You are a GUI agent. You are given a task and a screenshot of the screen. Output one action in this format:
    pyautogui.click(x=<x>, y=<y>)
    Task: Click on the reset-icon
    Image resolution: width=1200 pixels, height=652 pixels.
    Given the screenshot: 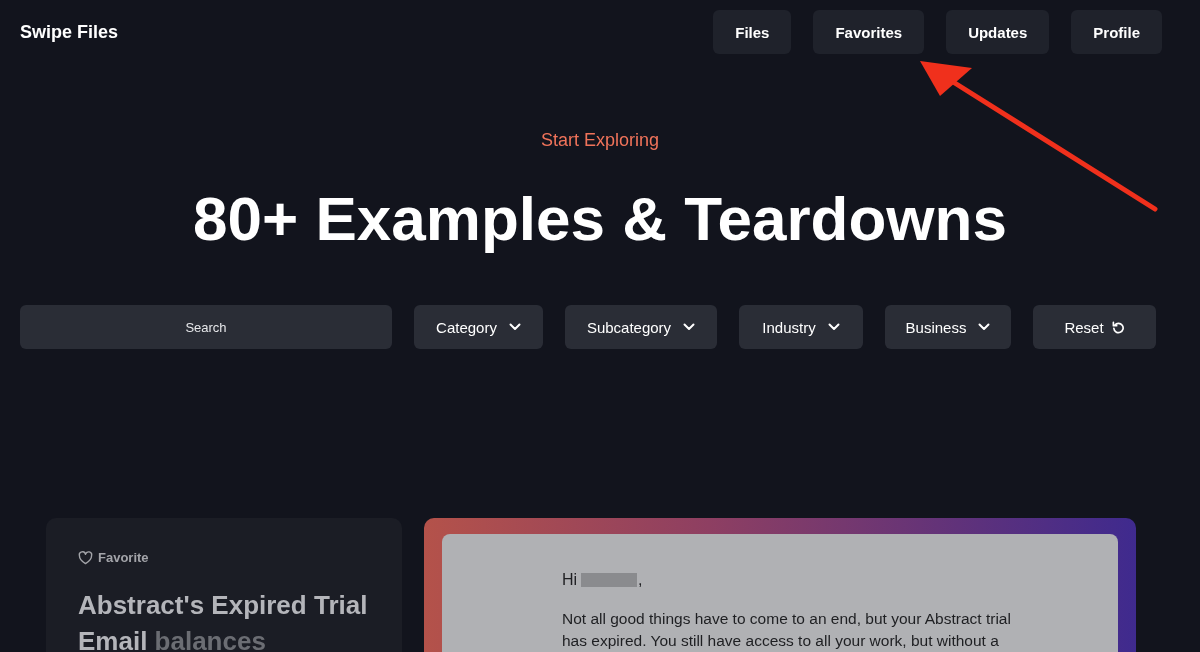 What is the action you would take?
    pyautogui.click(x=1118, y=327)
    